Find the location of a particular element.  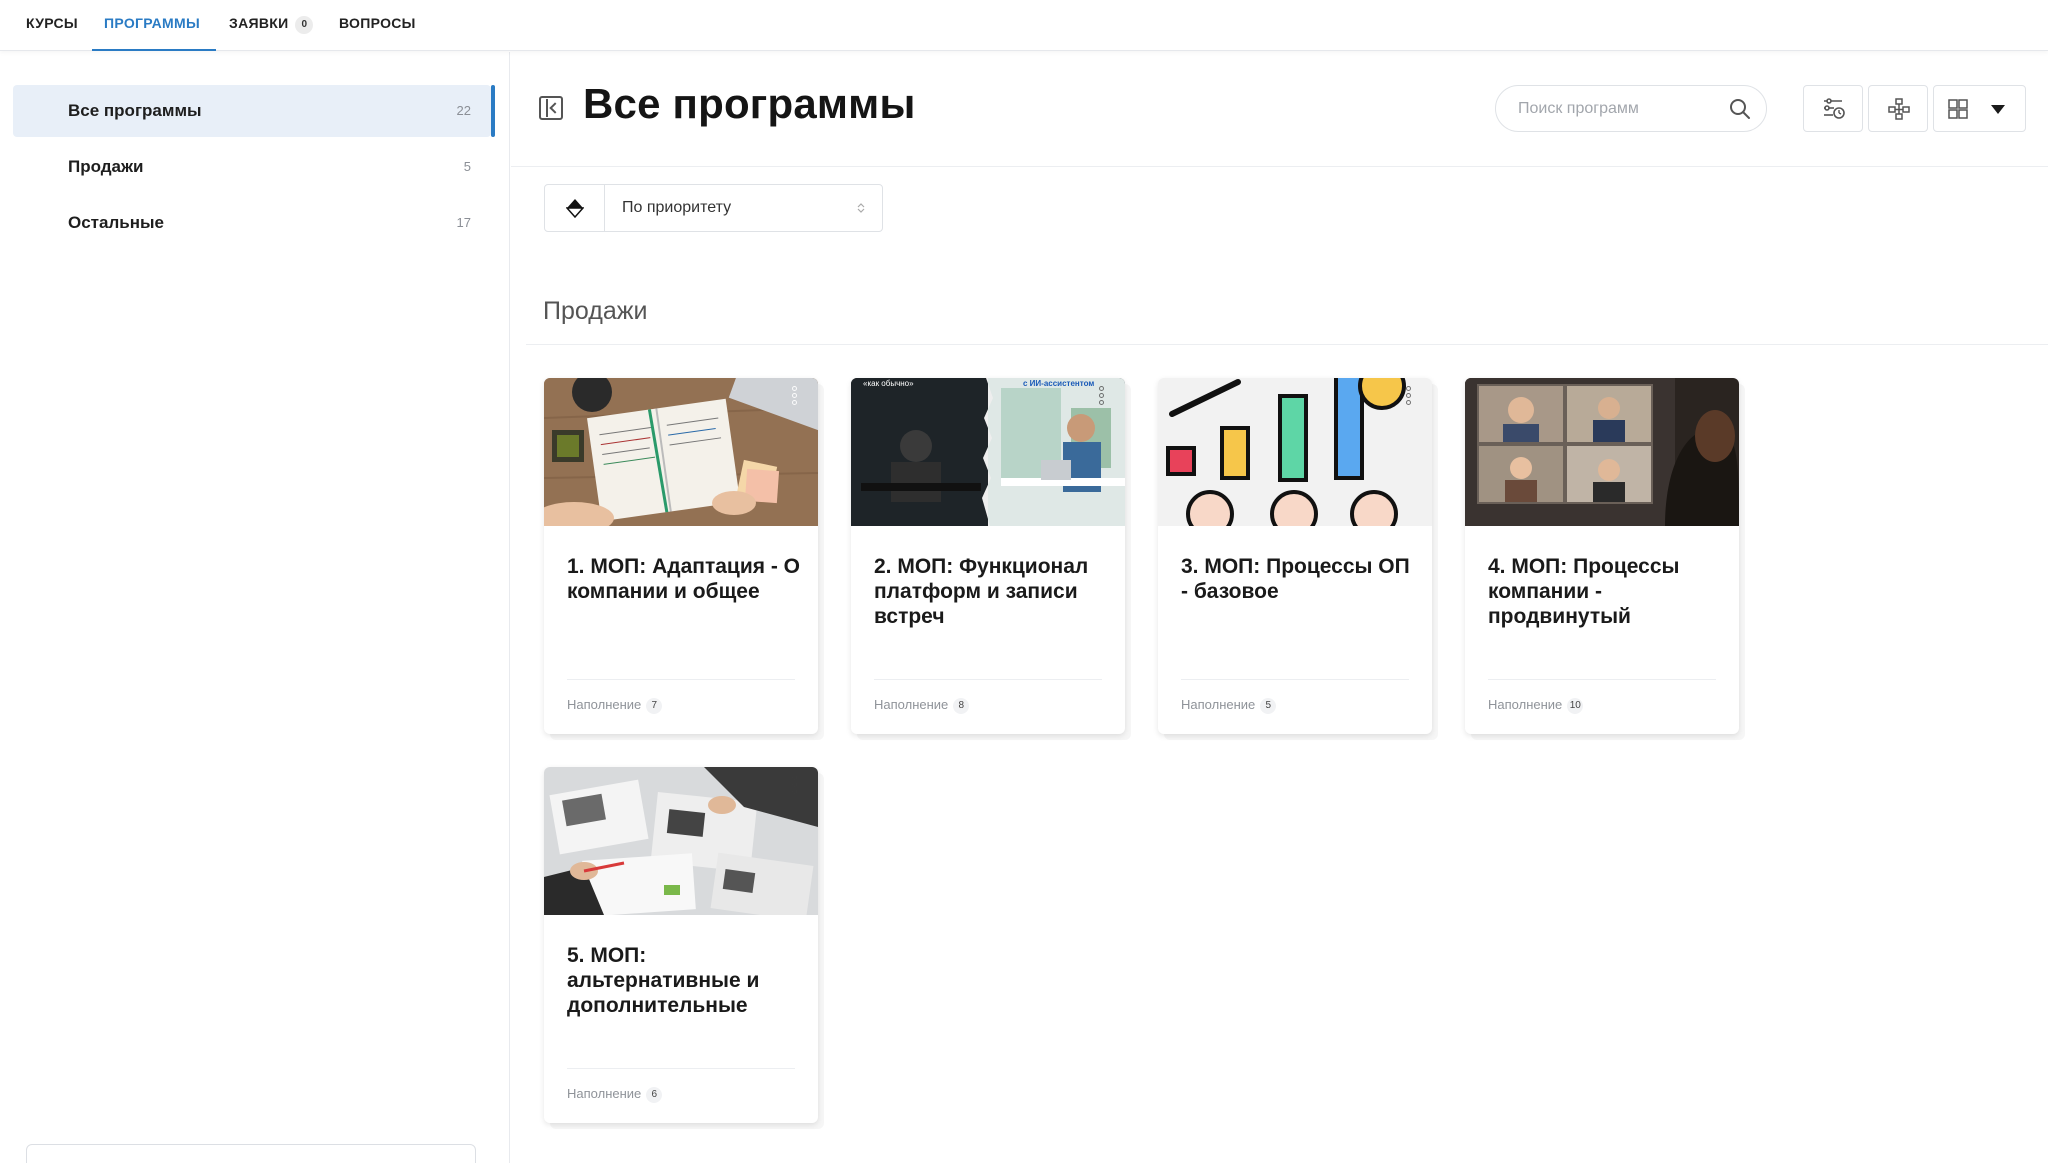

card-title: 1. МОП: Адаптация - О компании и общее is located at coordinates (683, 579).